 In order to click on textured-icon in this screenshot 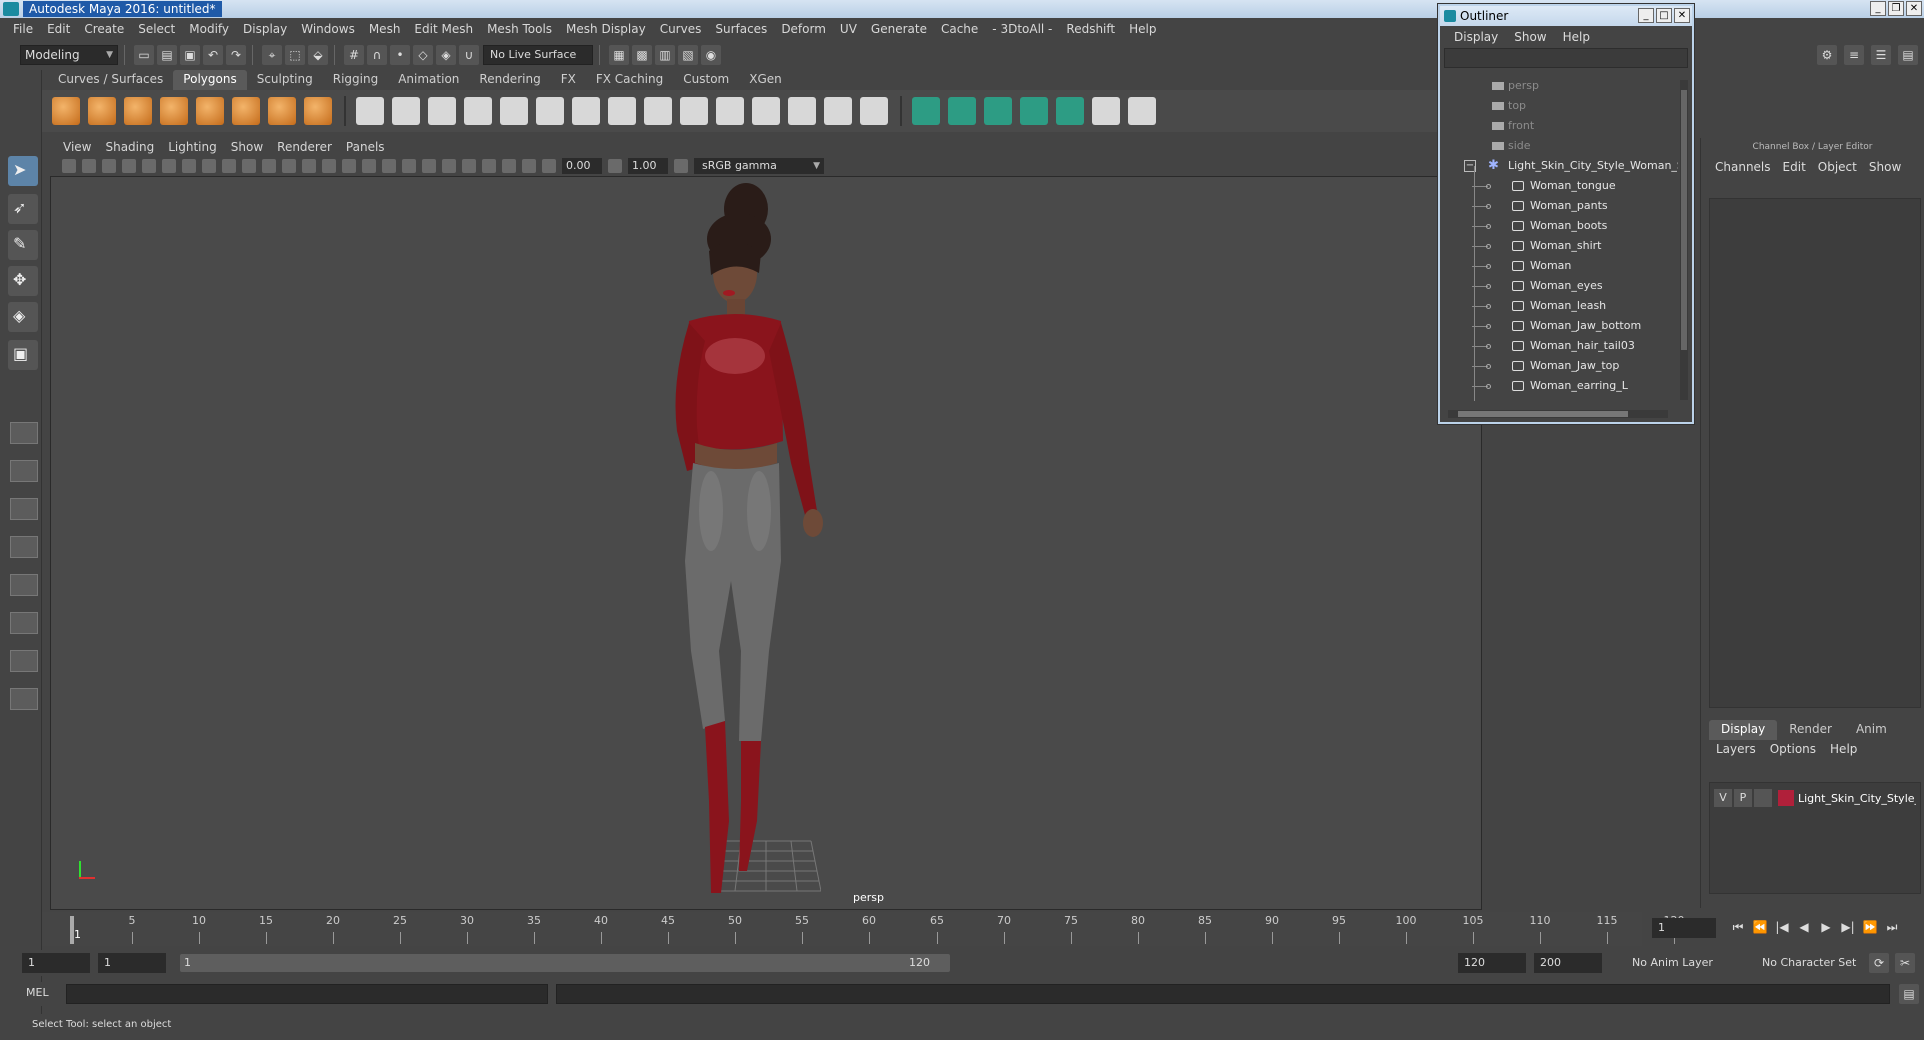, I will do `click(369, 166)`.